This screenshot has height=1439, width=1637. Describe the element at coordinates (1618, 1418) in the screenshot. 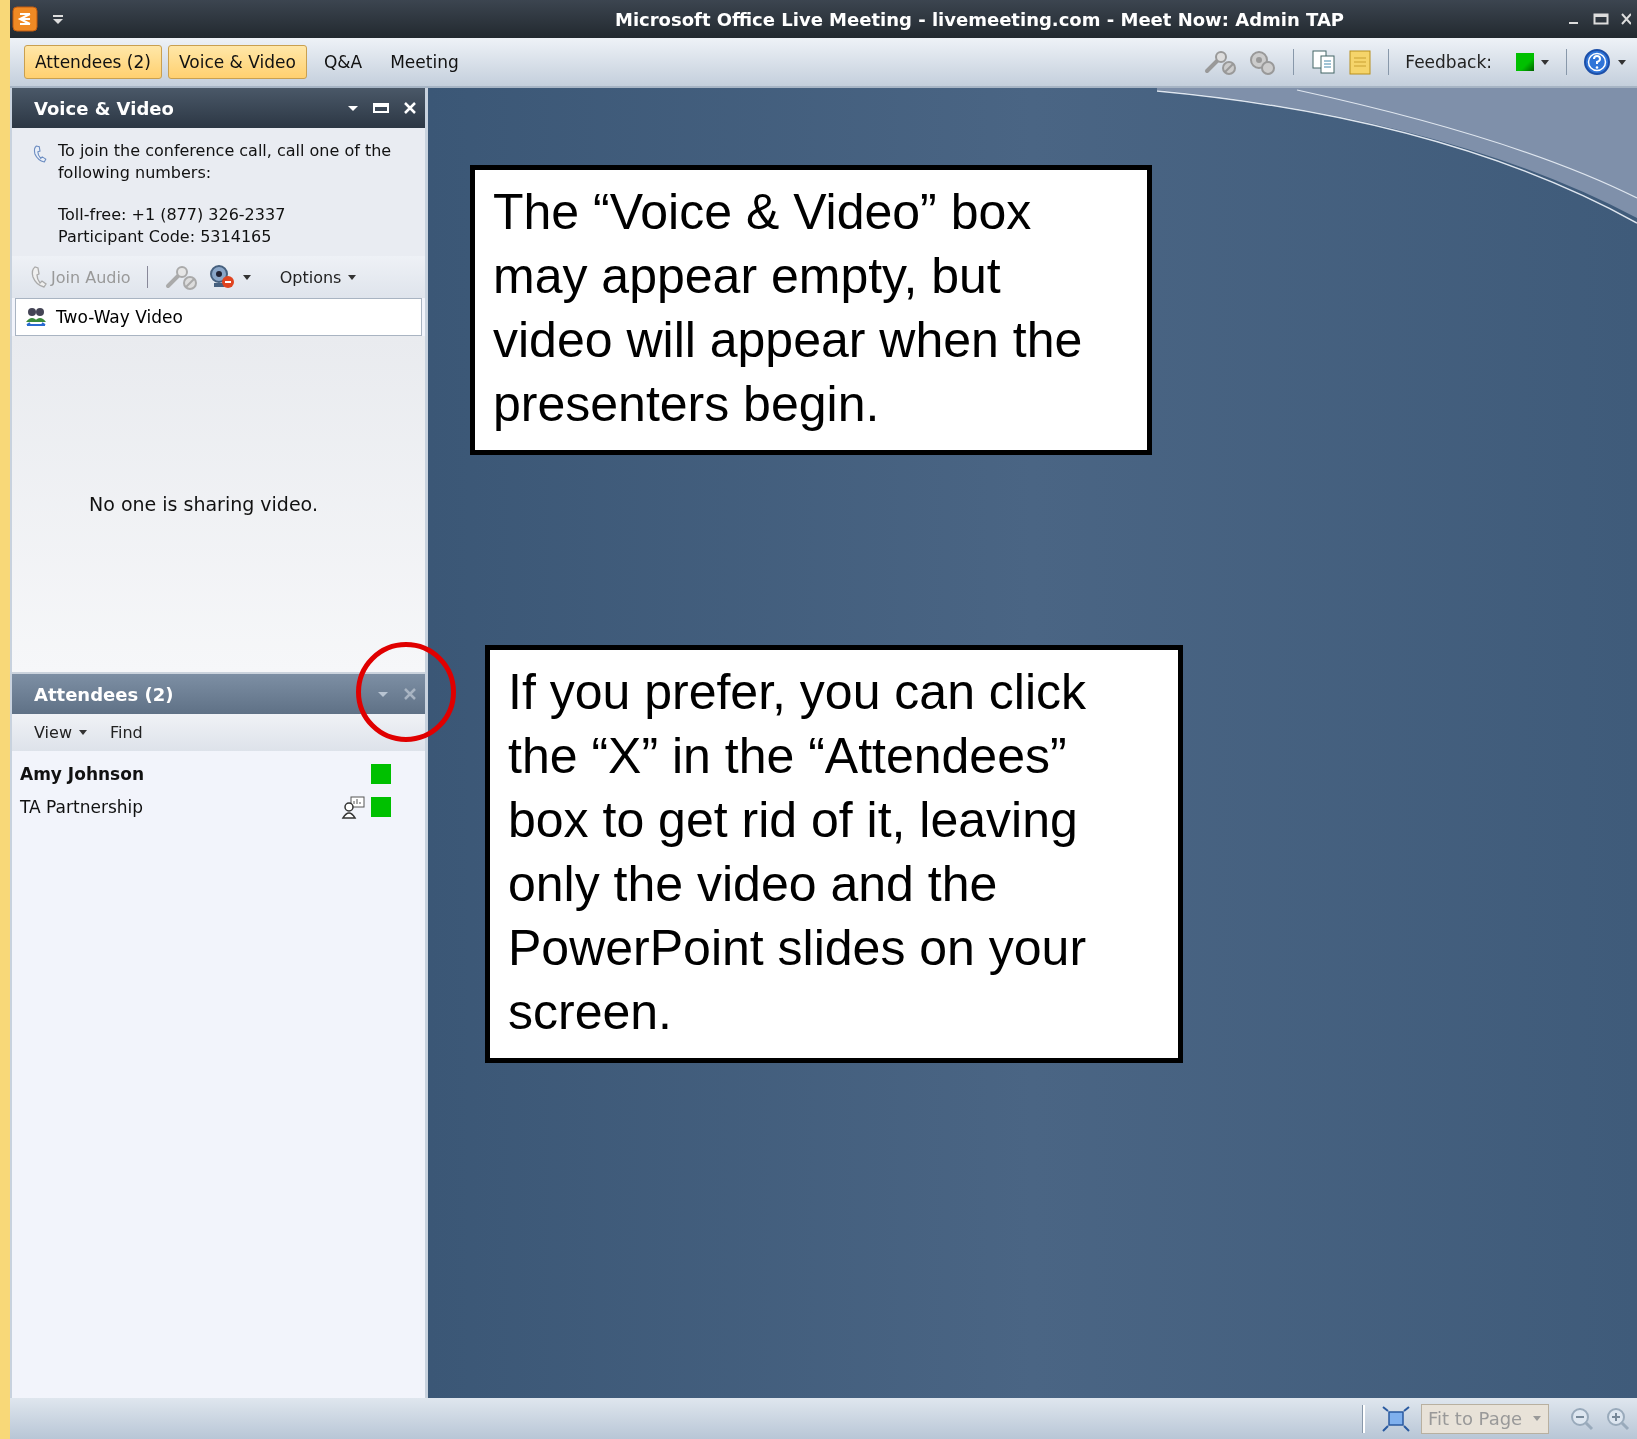

I see `zoom-in-icon` at that location.